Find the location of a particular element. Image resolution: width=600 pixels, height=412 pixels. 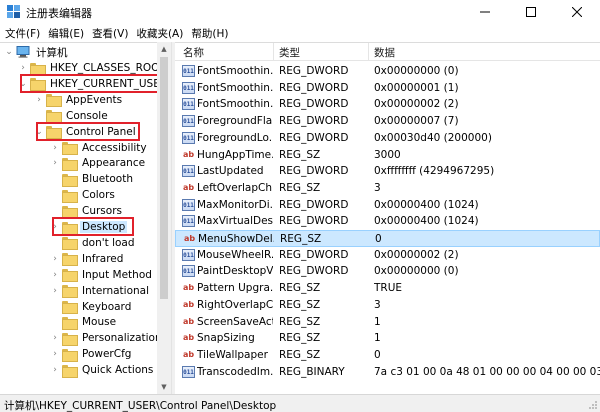

registry-editor-icon is located at coordinates (13, 11).